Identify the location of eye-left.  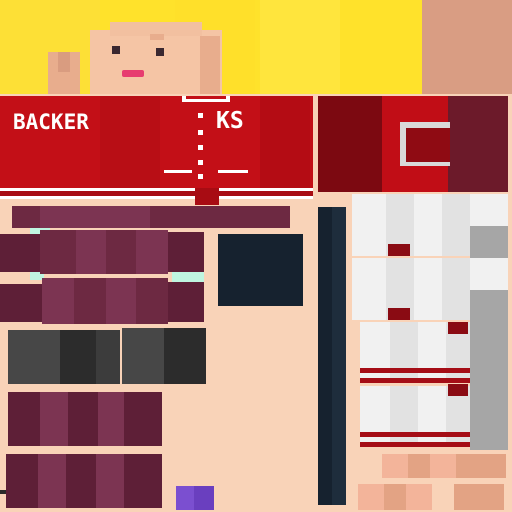
(116, 50).